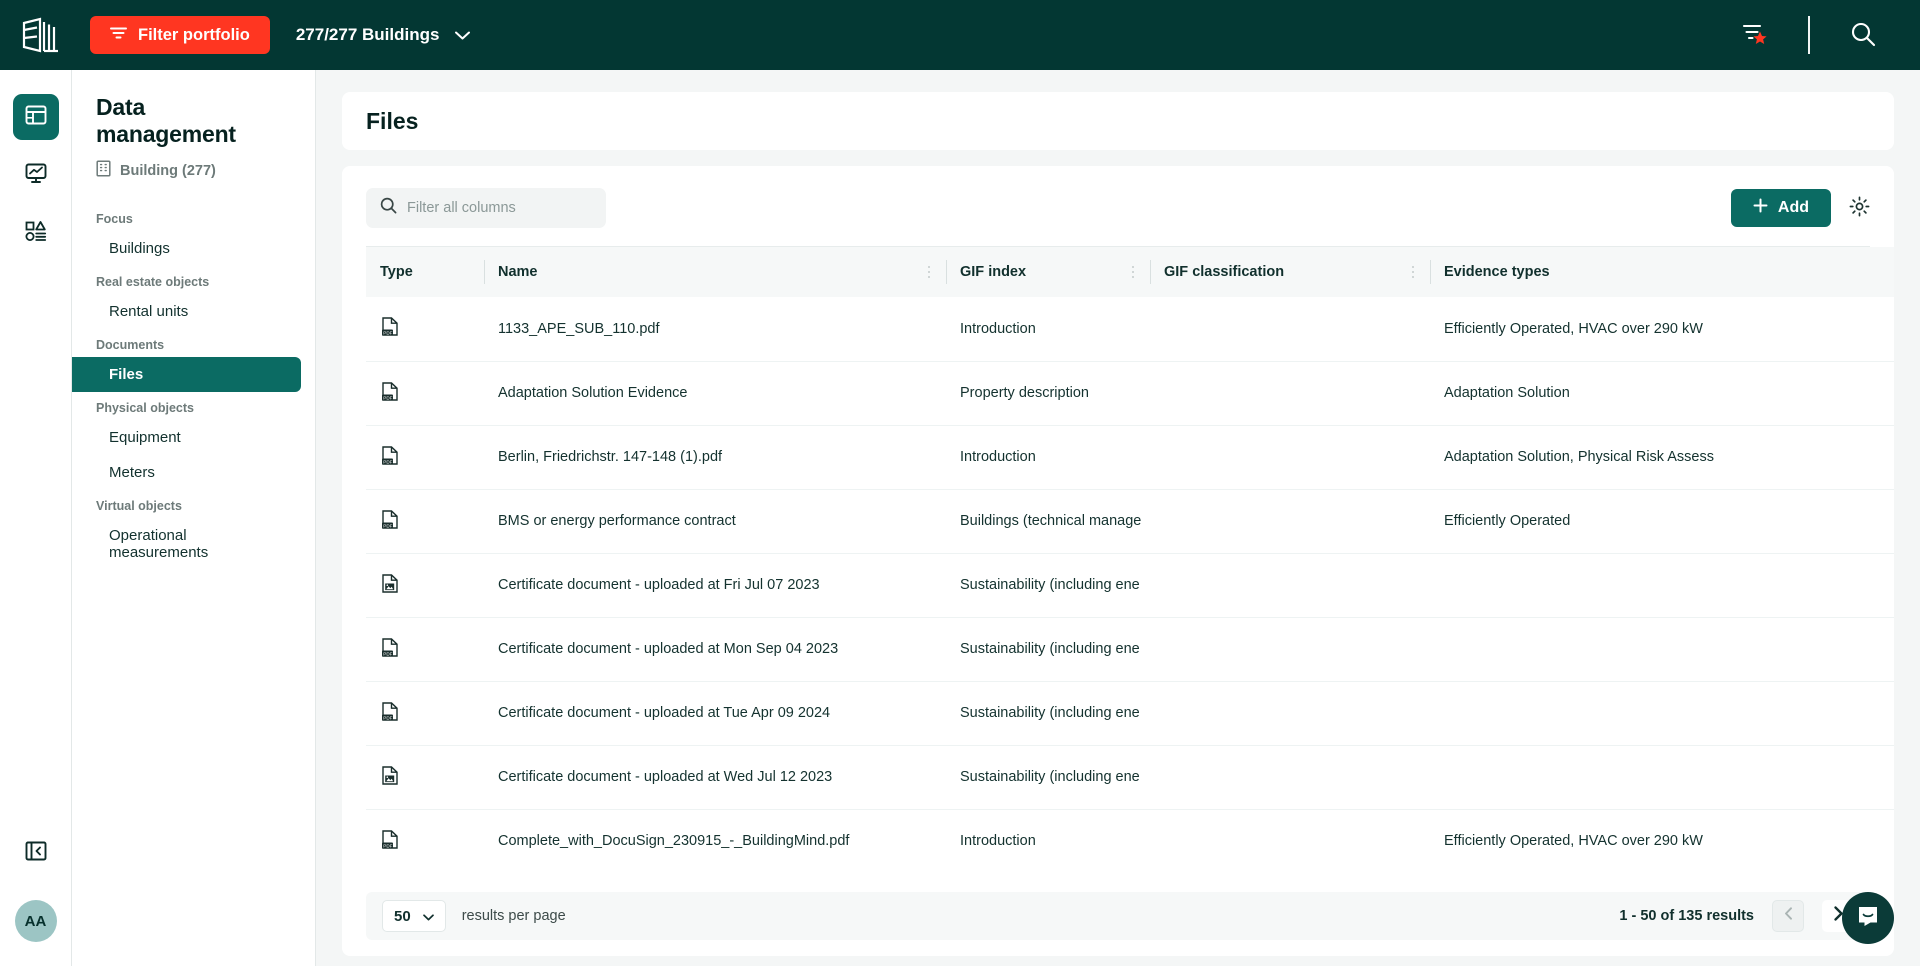  Describe the element at coordinates (1662, 585) in the screenshot. I see `cell-evidence-types` at that location.